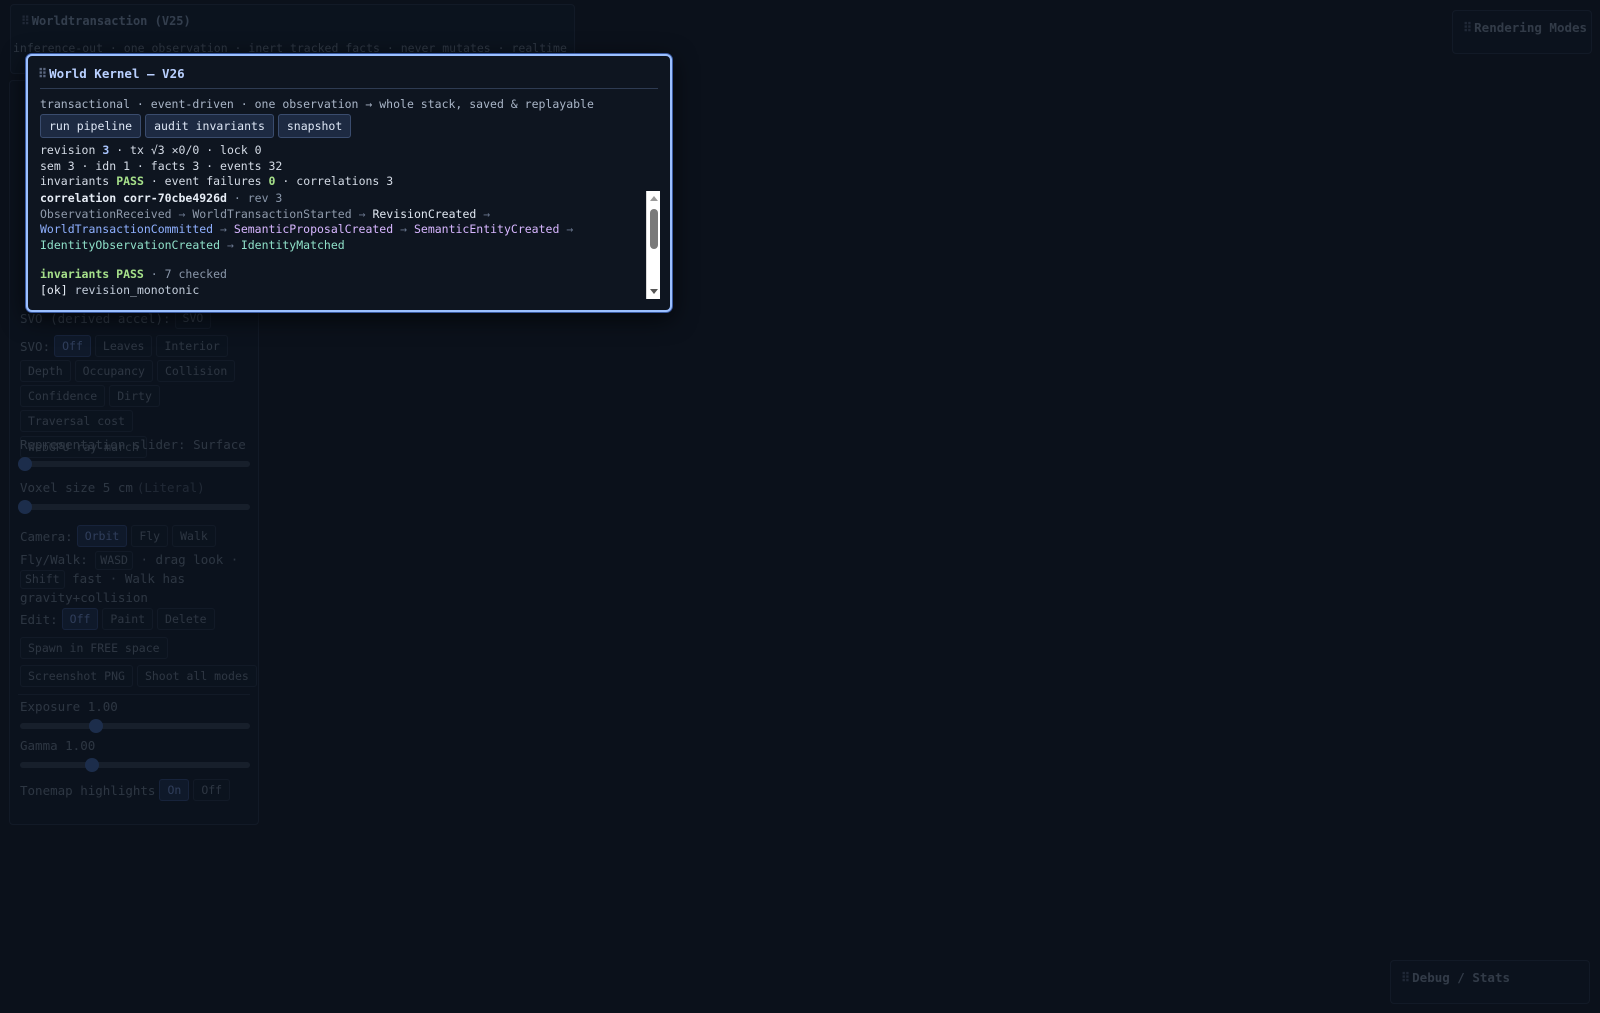 The height and width of the screenshot is (1013, 1600). What do you see at coordinates (654, 198) in the screenshot?
I see `scroll-up-icon` at bounding box center [654, 198].